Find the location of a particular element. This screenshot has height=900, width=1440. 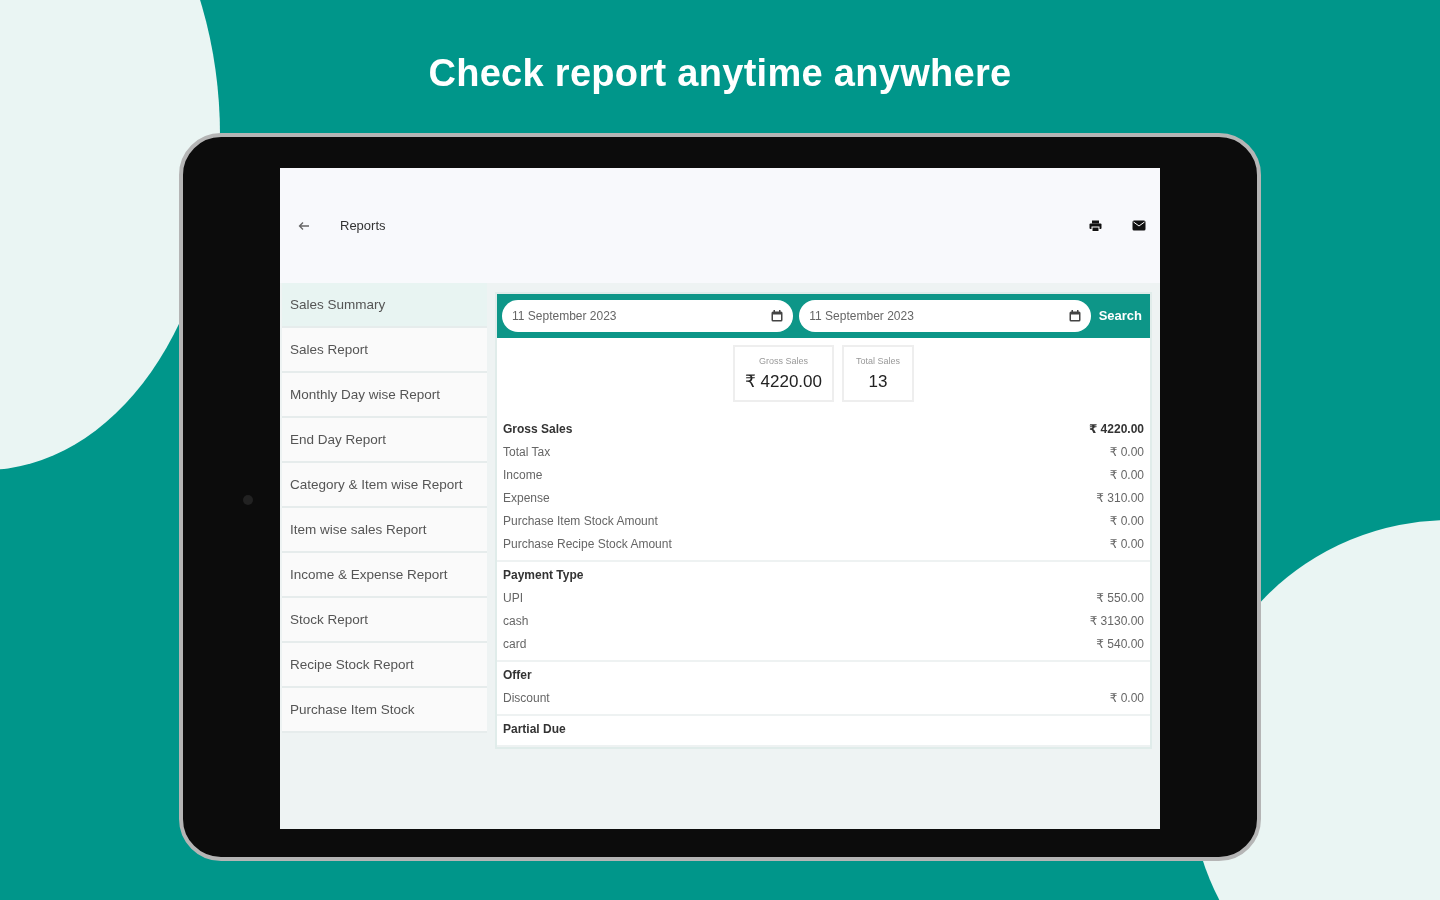

sidebar-item: Monthly Day wise Report is located at coordinates (384, 395).